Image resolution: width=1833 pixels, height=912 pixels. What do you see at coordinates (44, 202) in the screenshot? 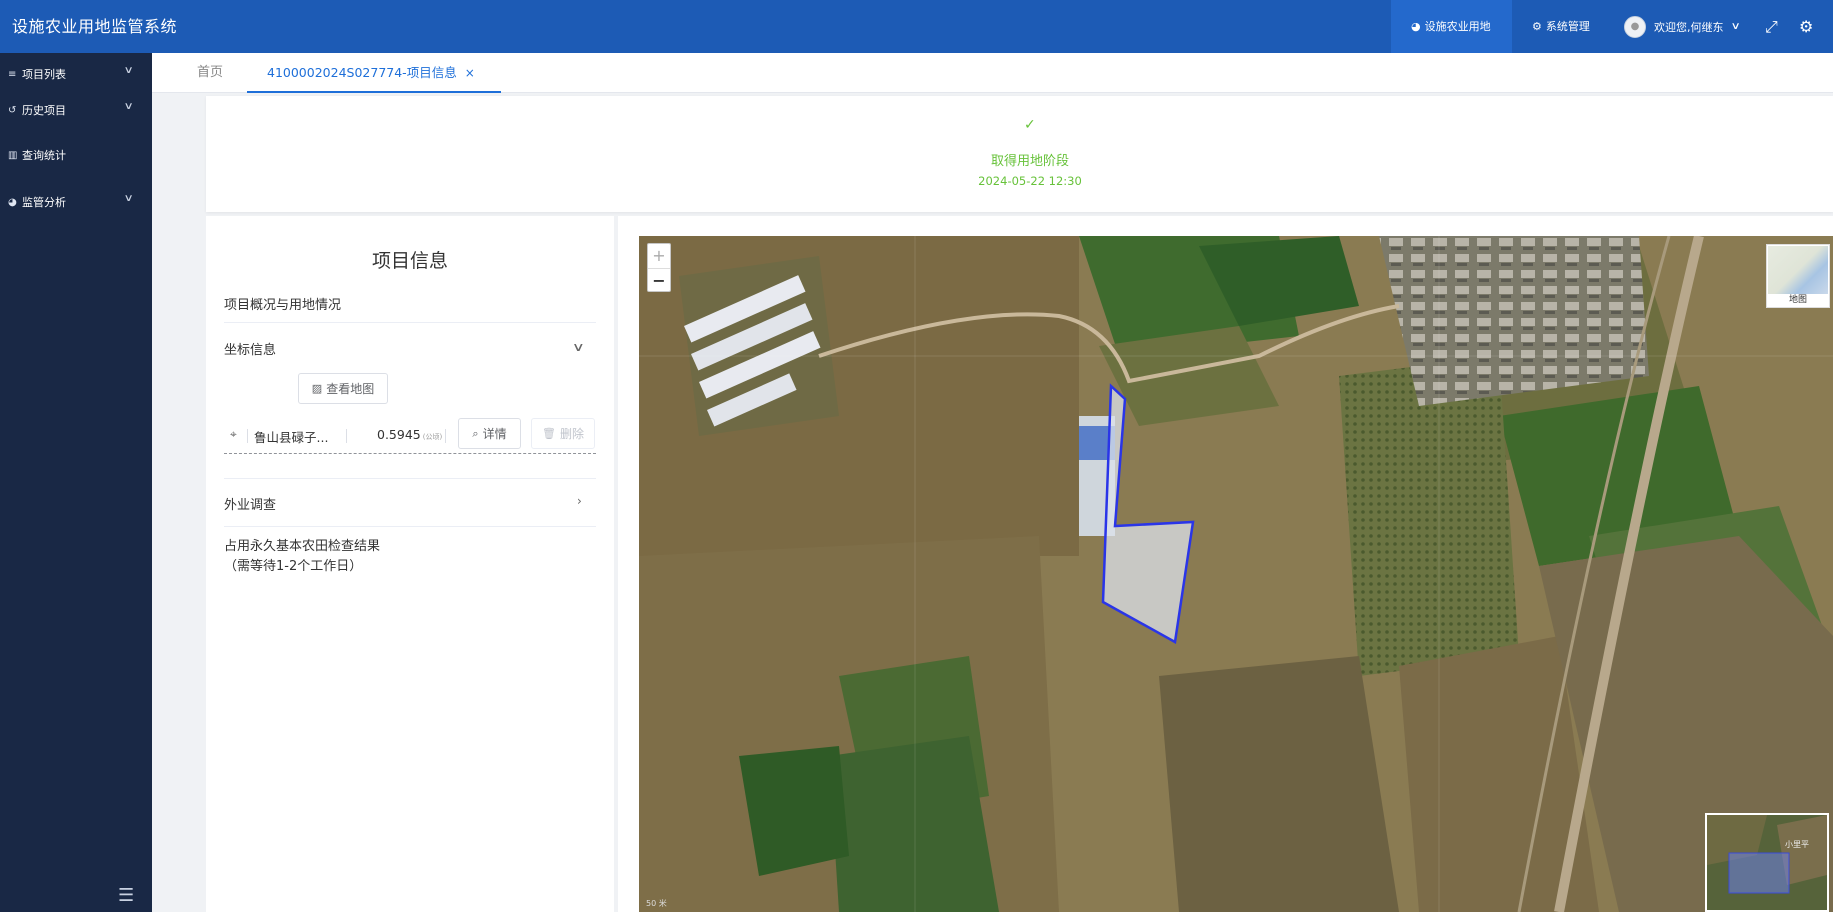
I see `sidebar-item-label: 监管分析` at bounding box center [44, 202].